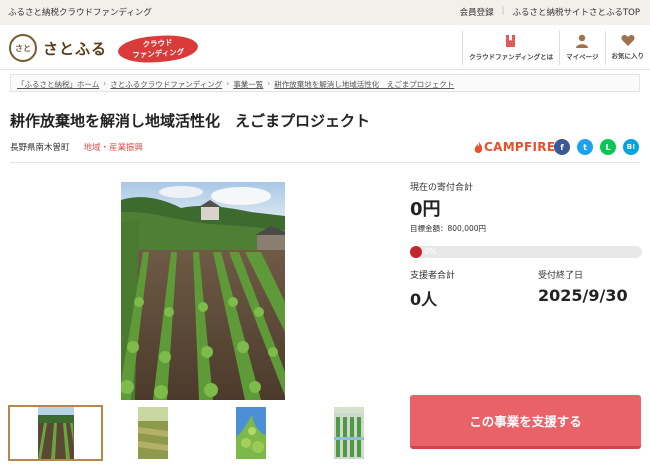  Describe the element at coordinates (478, 147) in the screenshot. I see `flame-icon` at that location.